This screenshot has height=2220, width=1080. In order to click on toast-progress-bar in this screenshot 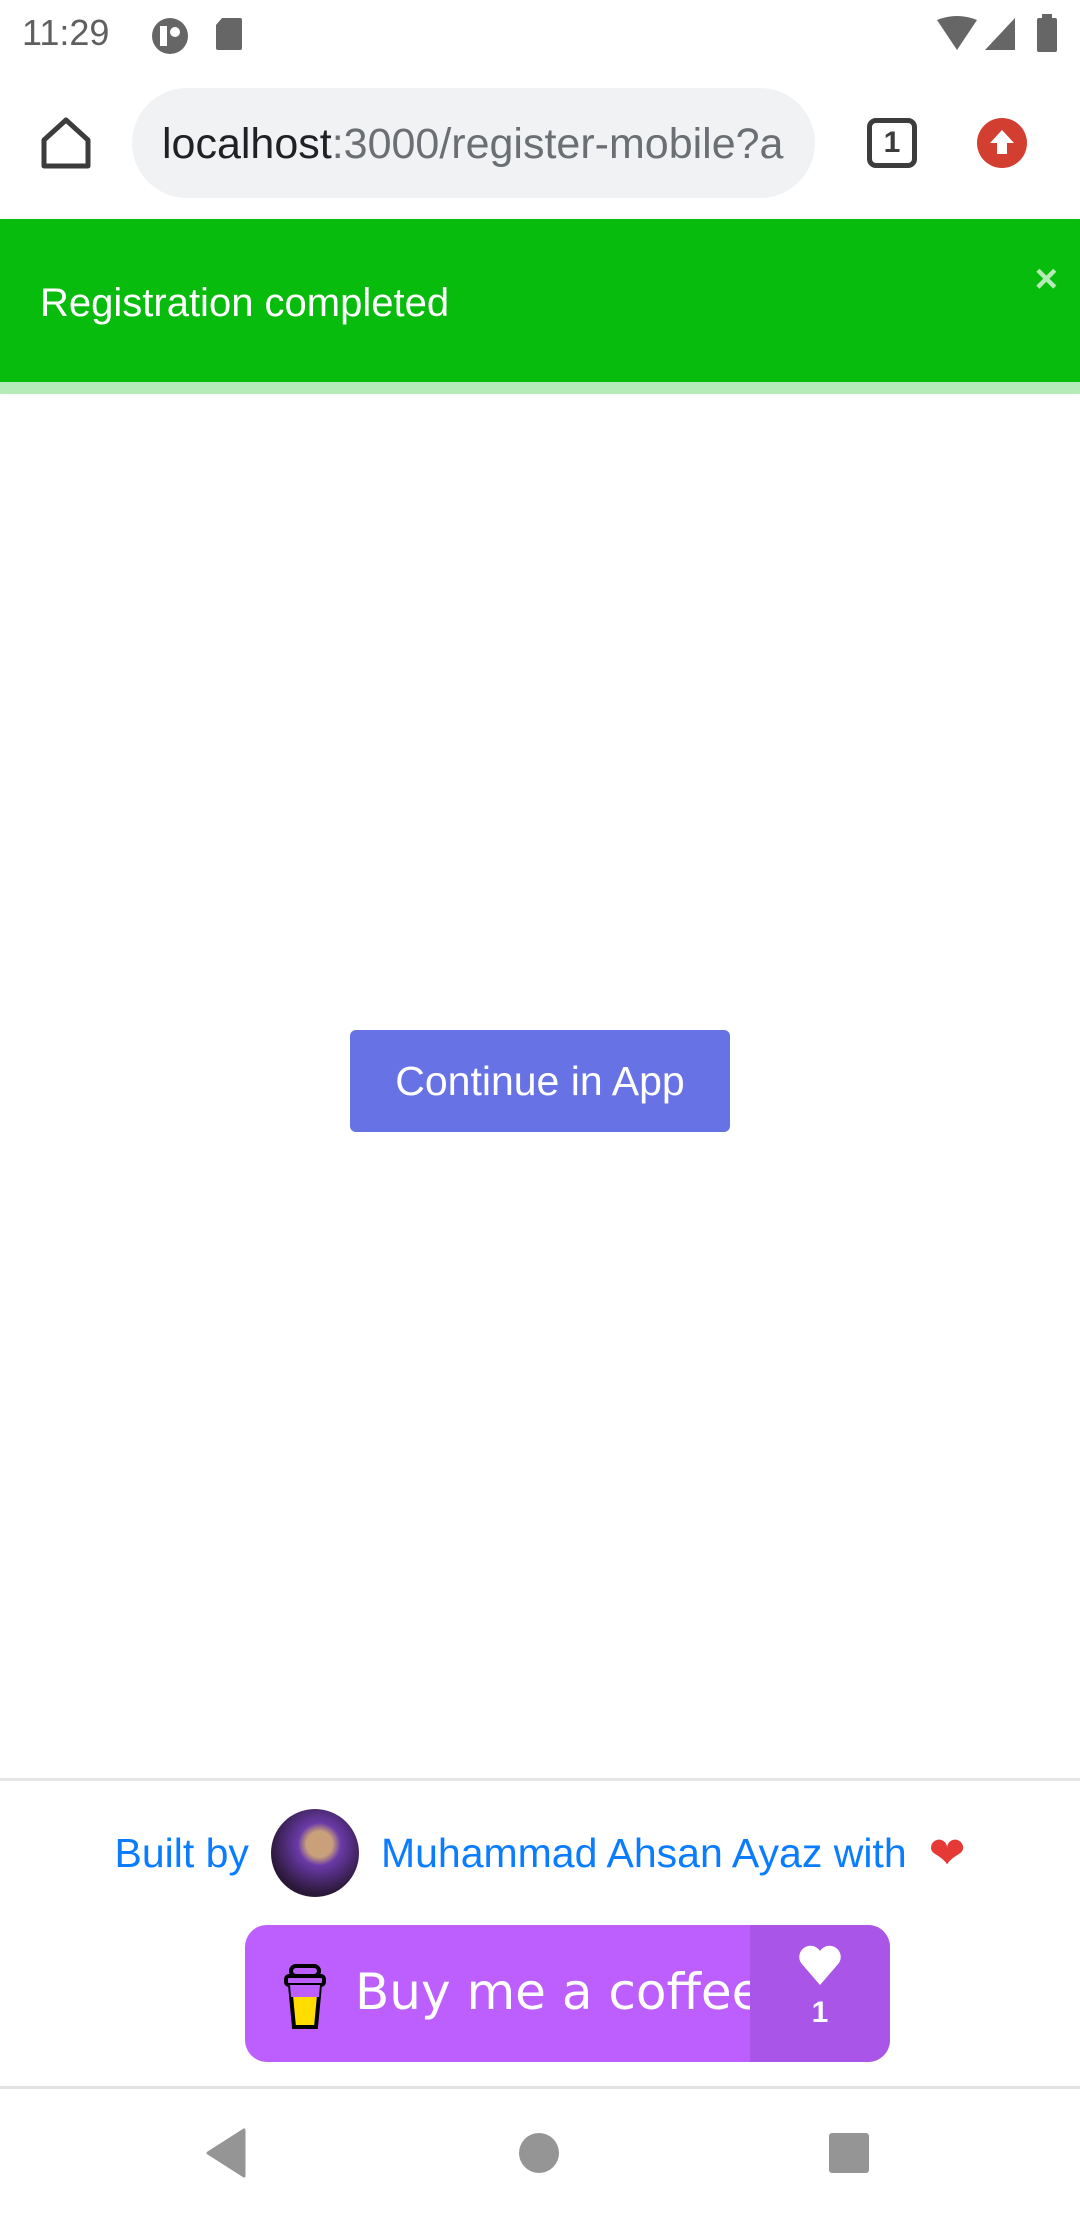, I will do `click(540, 388)`.